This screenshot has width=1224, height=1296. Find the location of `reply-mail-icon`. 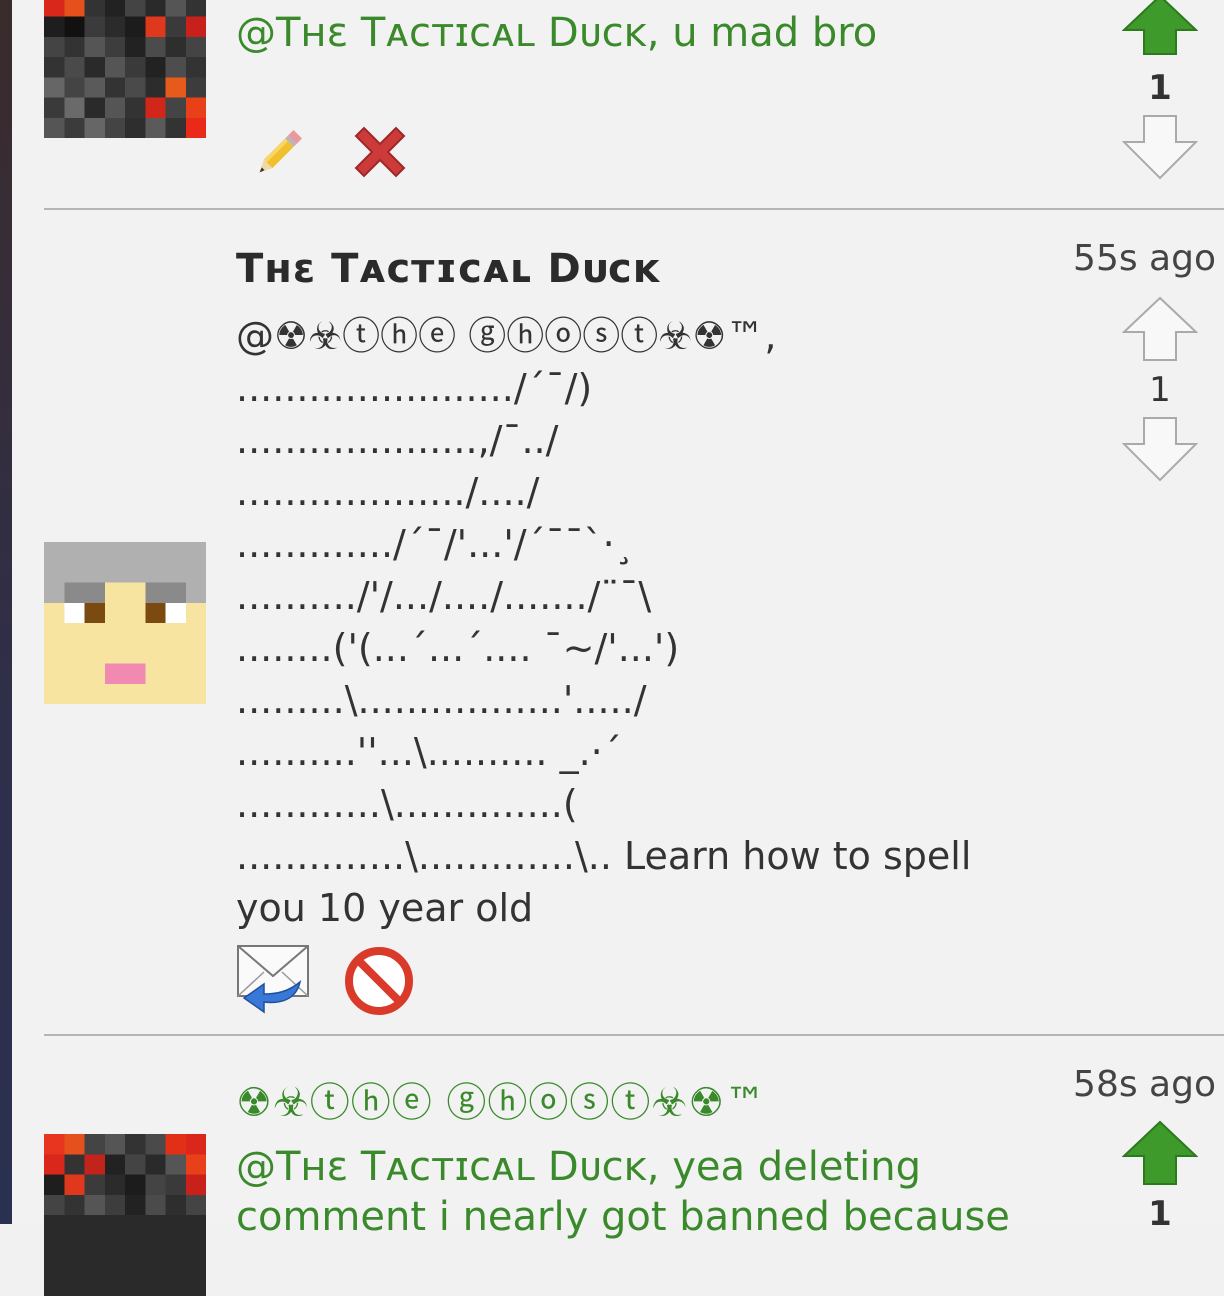

reply-mail-icon is located at coordinates (273, 979).